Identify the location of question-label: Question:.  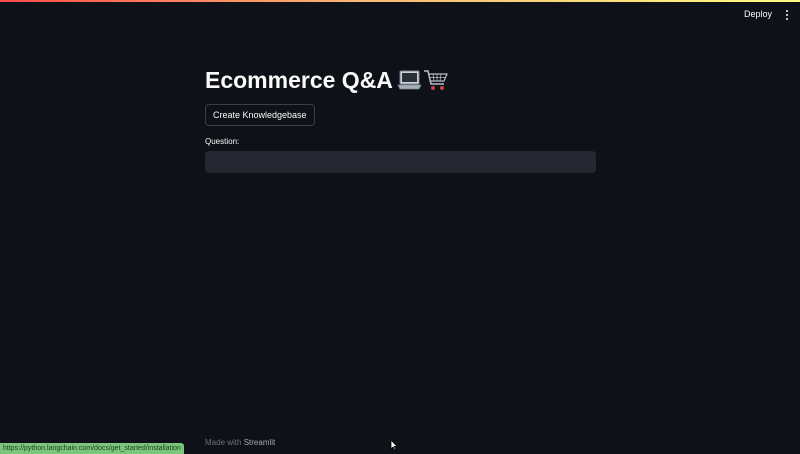
(222, 141).